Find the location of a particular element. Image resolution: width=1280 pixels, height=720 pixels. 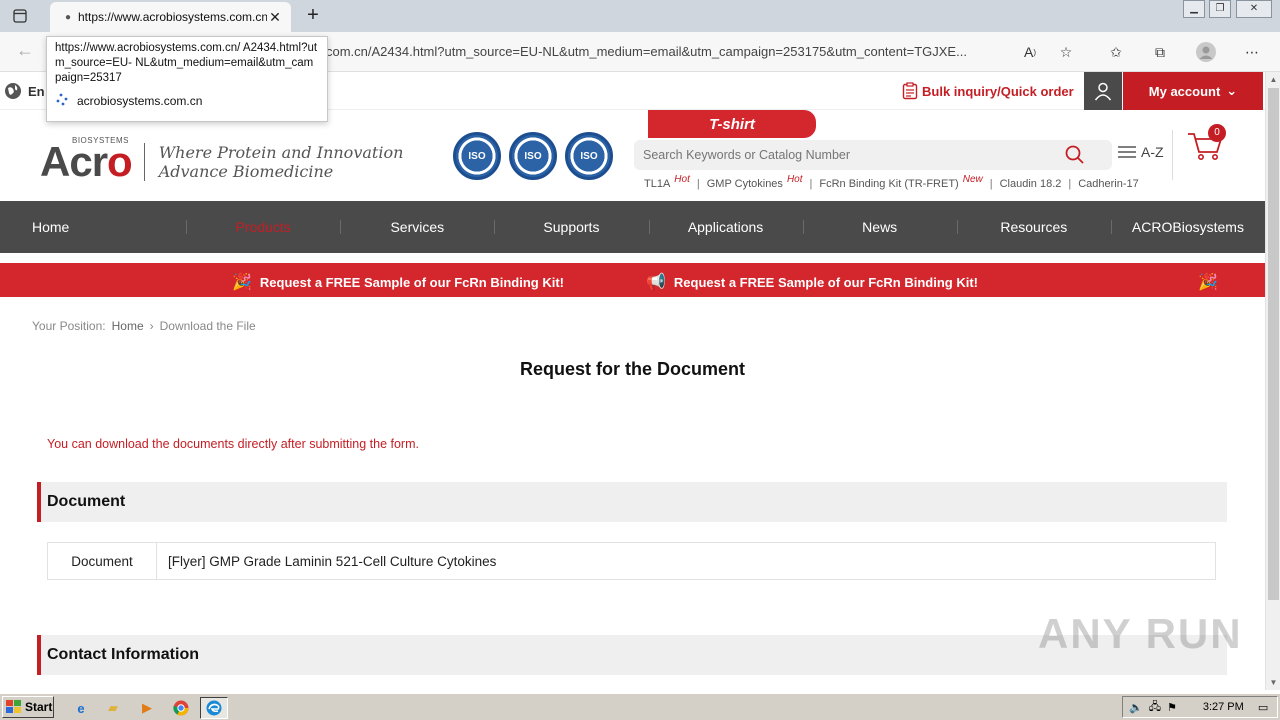

hot-link-label: Claudin 18.2 is located at coordinates (1030, 184).